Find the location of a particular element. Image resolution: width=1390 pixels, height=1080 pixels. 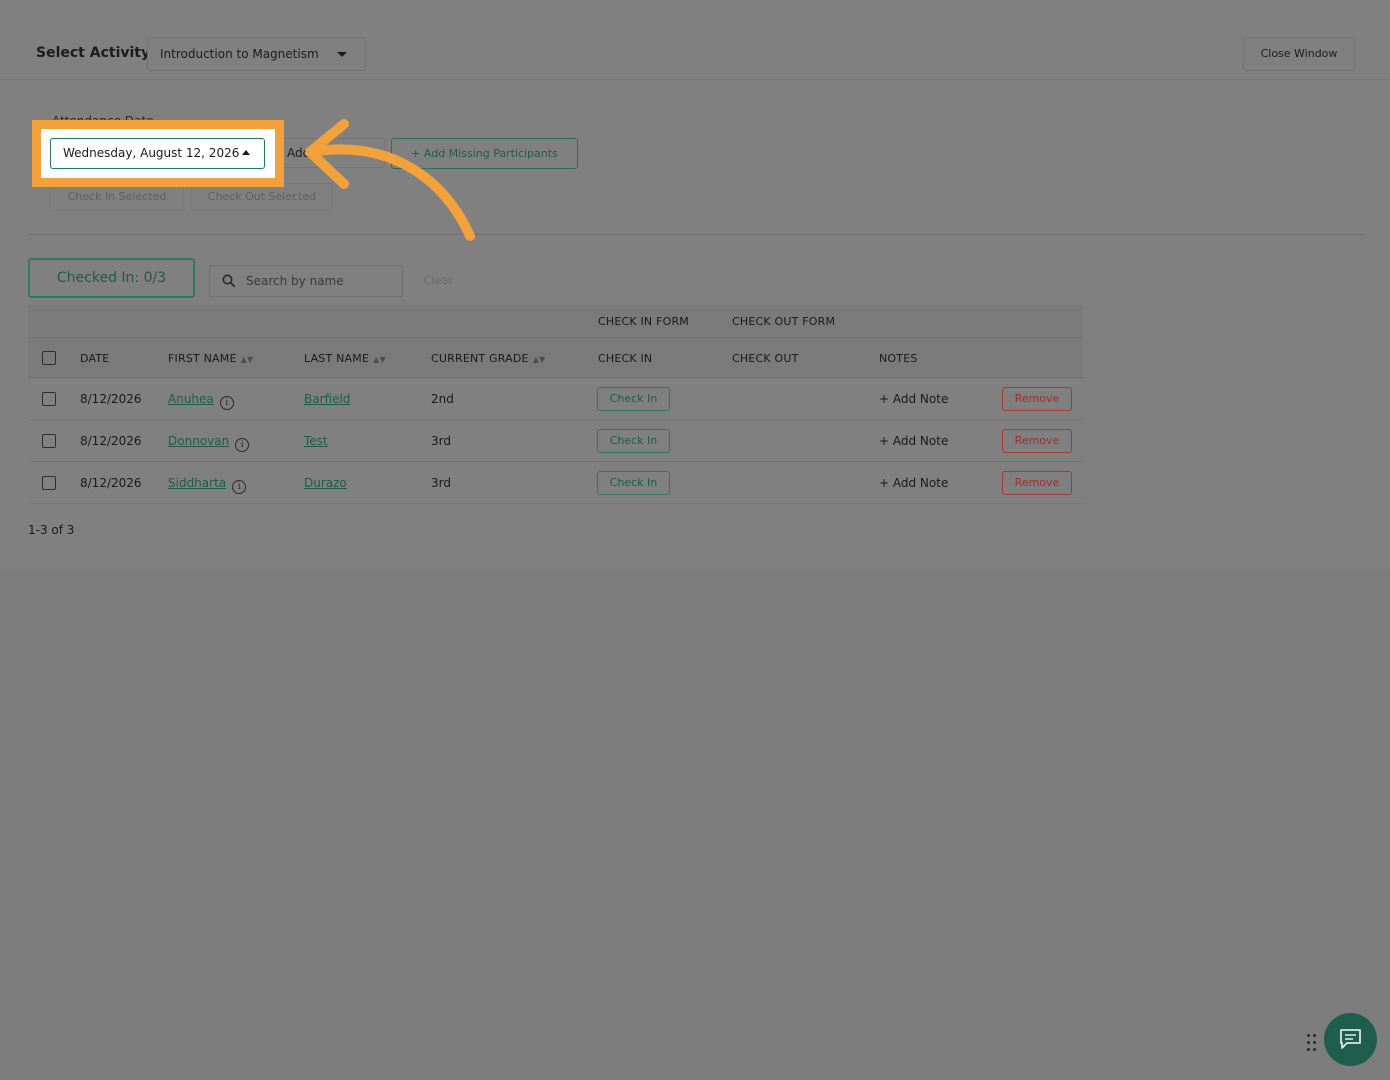

activity-label: Select Activity: is located at coordinates (96, 53).